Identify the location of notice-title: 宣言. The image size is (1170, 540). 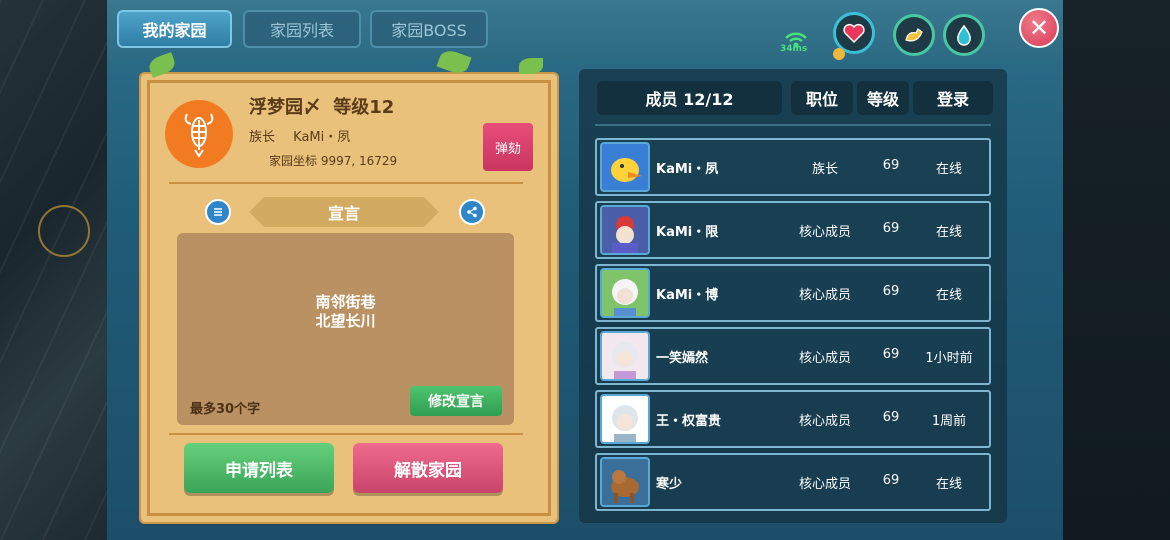
(344, 212).